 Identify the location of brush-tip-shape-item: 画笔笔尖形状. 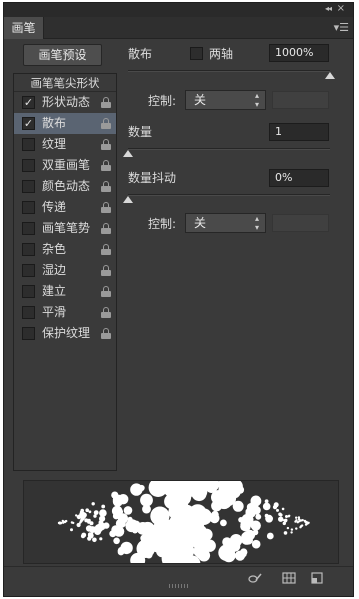
(65, 83).